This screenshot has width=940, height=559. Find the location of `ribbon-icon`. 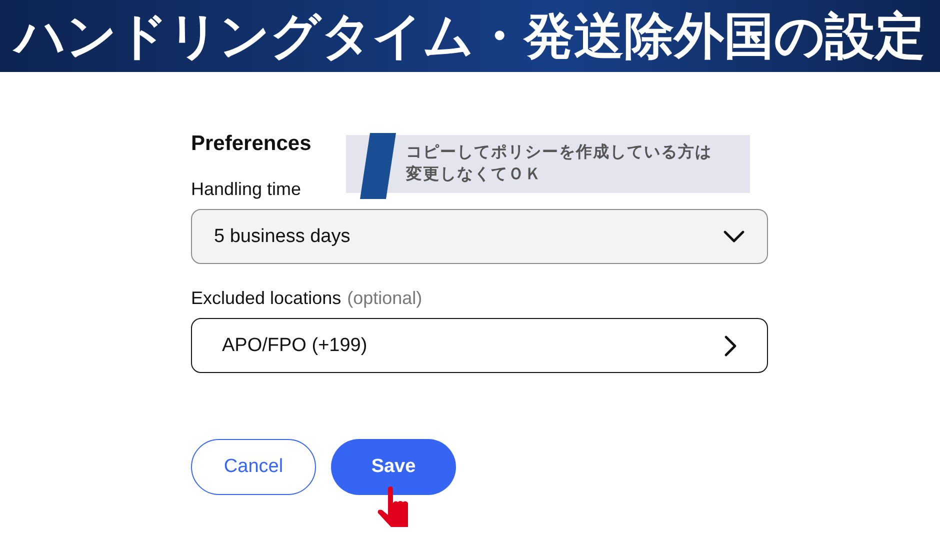

ribbon-icon is located at coordinates (378, 166).